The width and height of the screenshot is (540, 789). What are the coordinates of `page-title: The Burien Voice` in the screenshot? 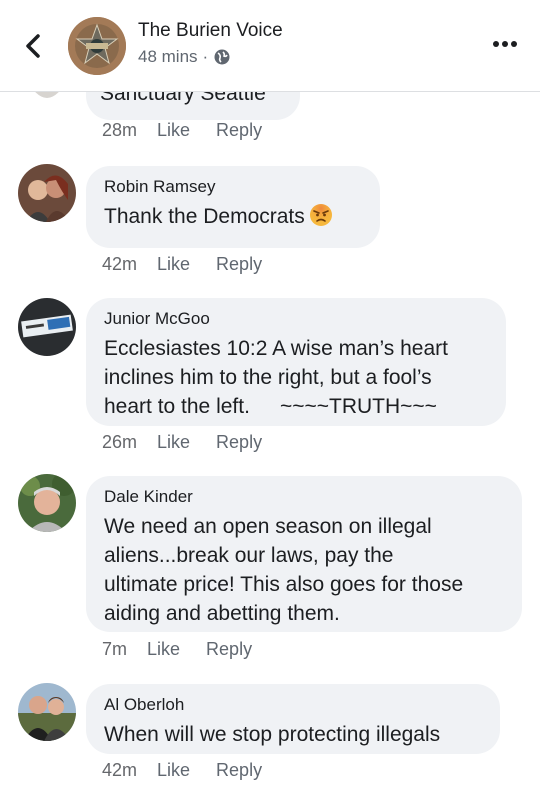 It's located at (210, 31).